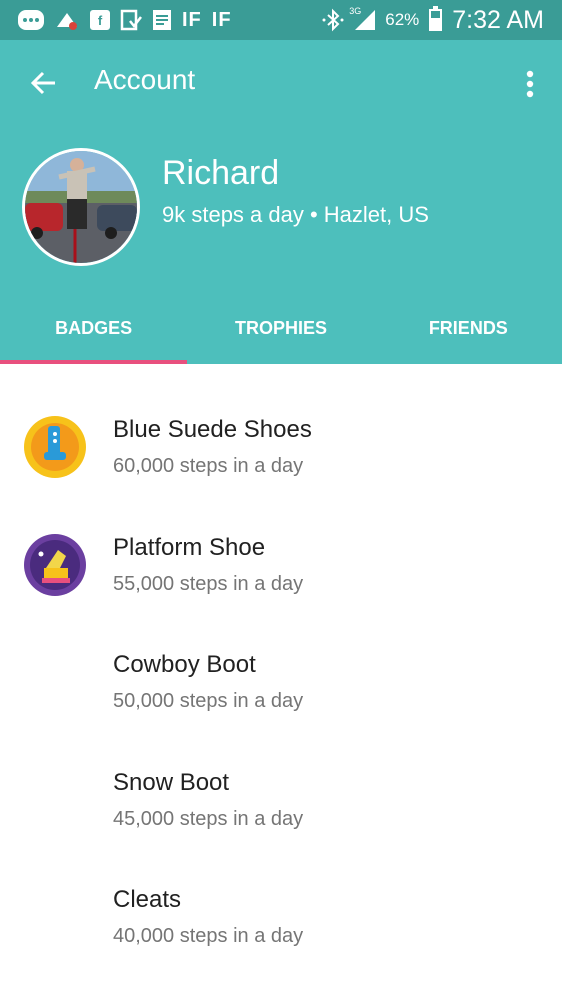 This screenshot has width=562, height=999. Describe the element at coordinates (147, 899) in the screenshot. I see `badge-title: Cleats` at that location.